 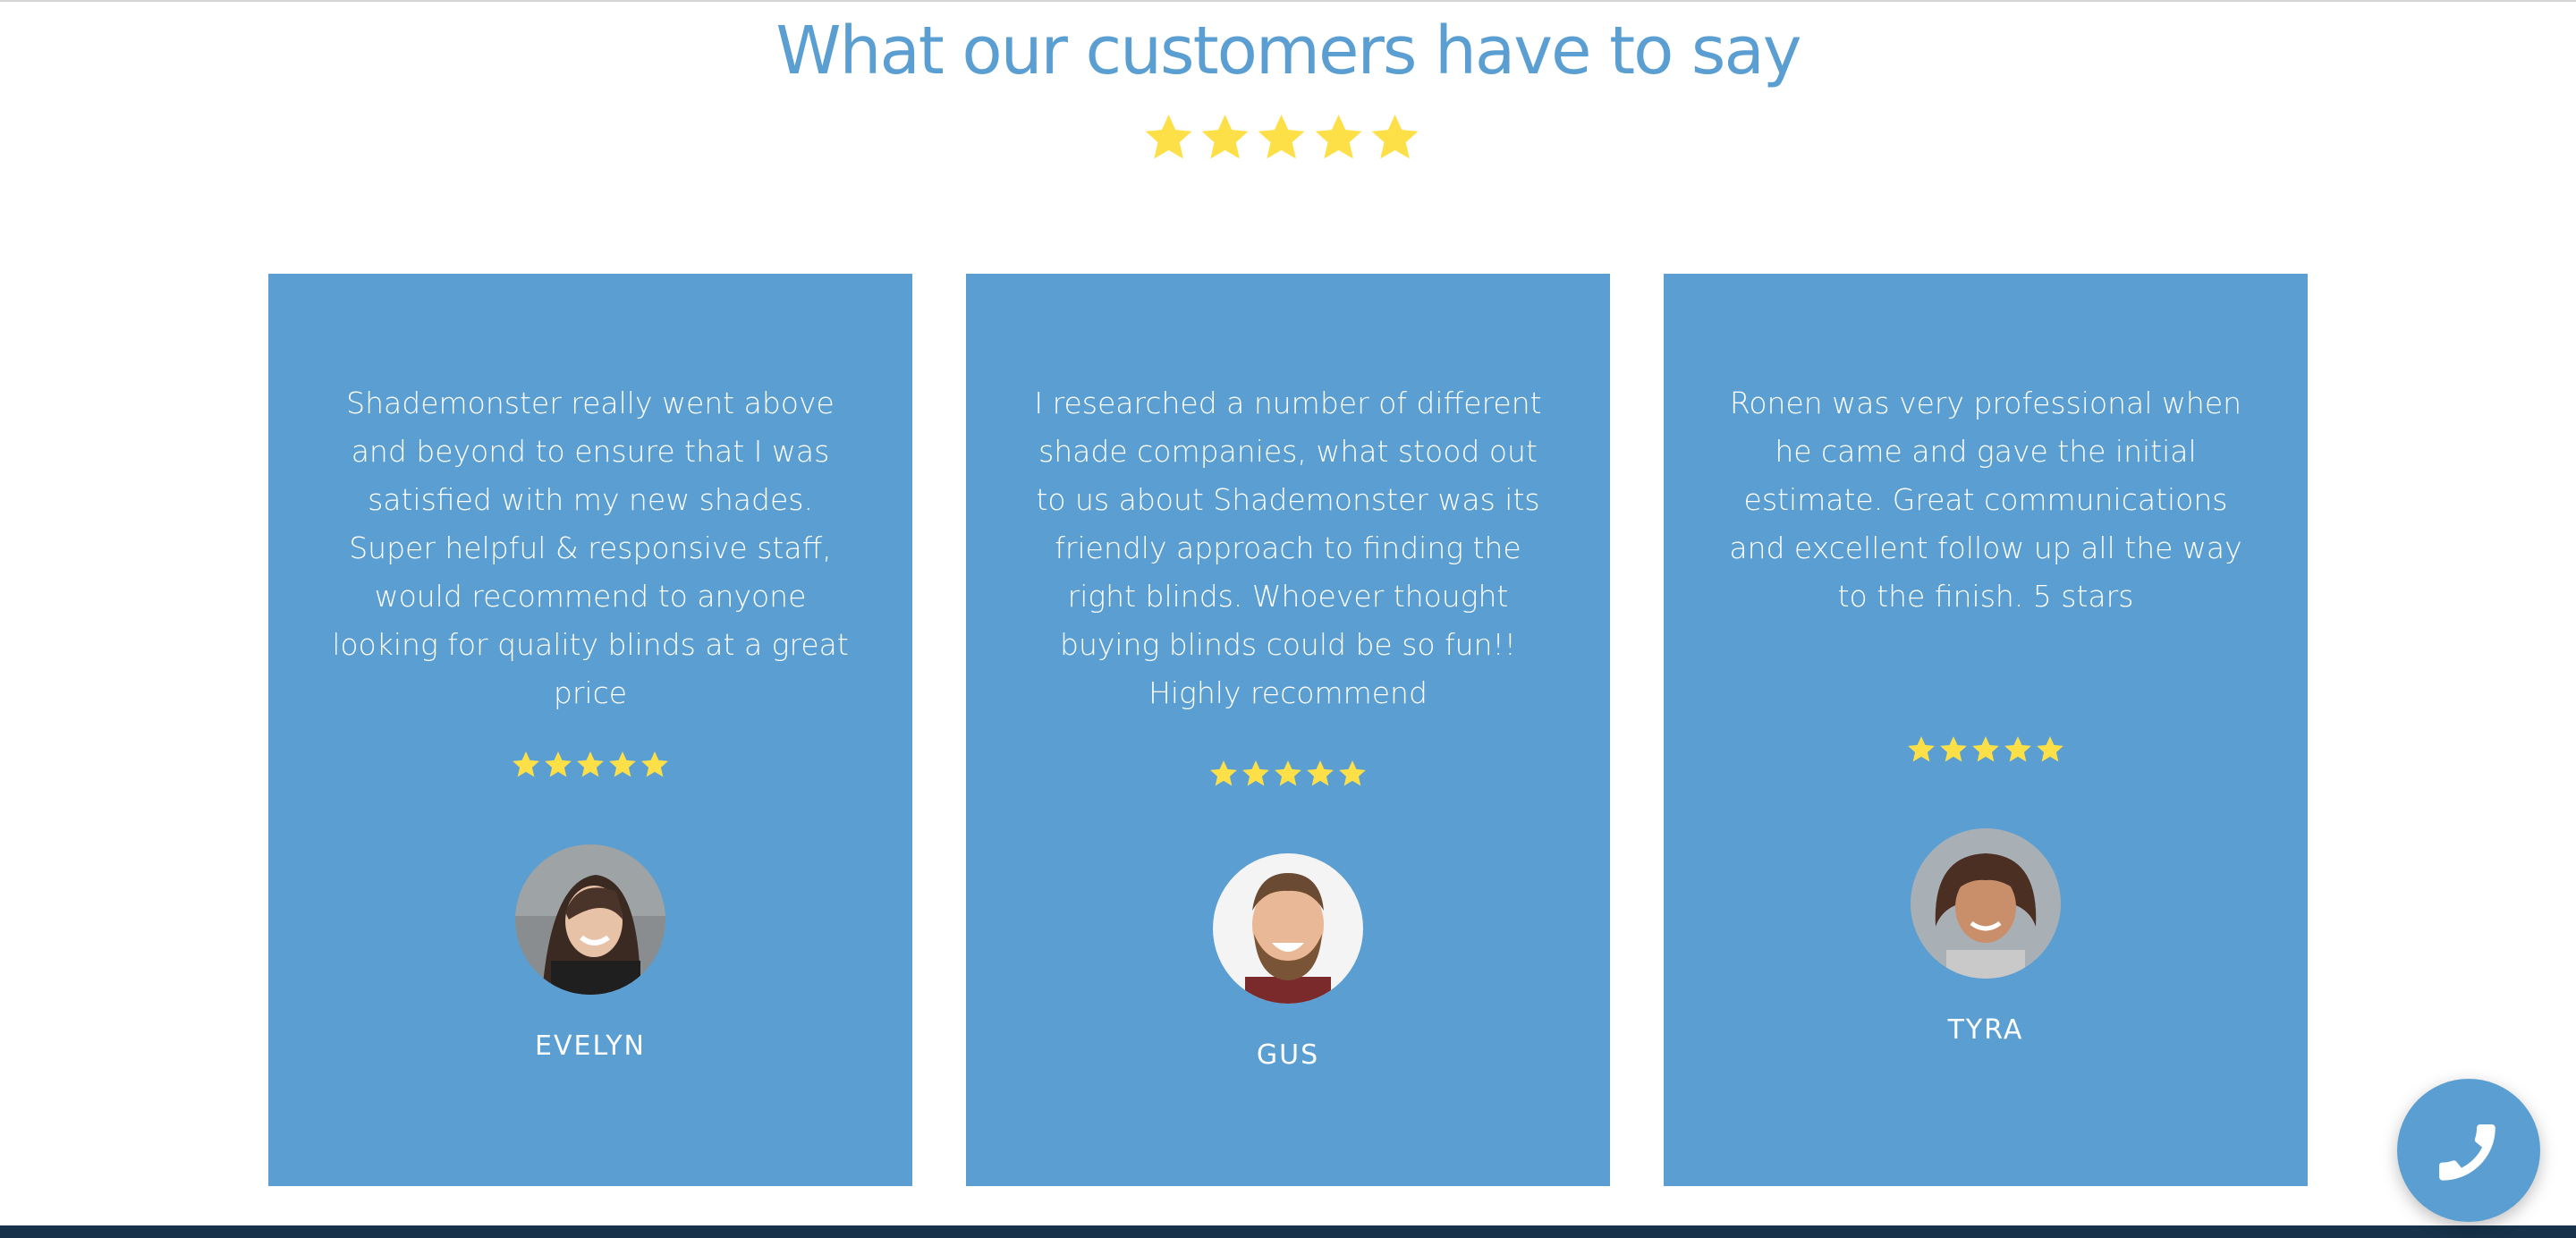 What do you see at coordinates (1288, 51) in the screenshot?
I see `section-title: What our customers have to say` at bounding box center [1288, 51].